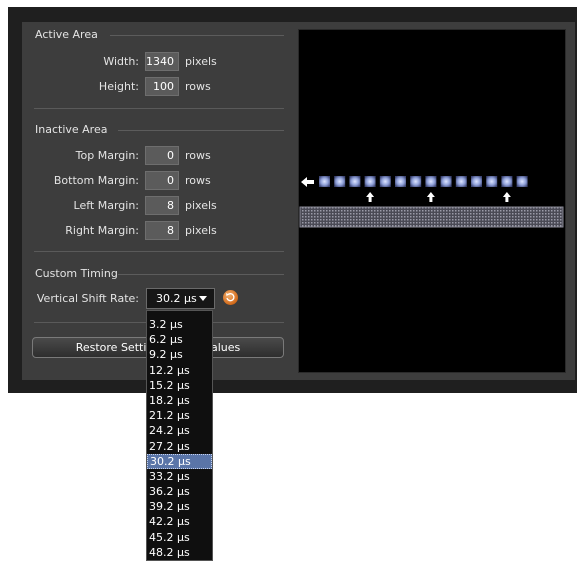 The width and height of the screenshot is (577, 561). What do you see at coordinates (307, 182) in the screenshot?
I see `arrow-left-icon` at bounding box center [307, 182].